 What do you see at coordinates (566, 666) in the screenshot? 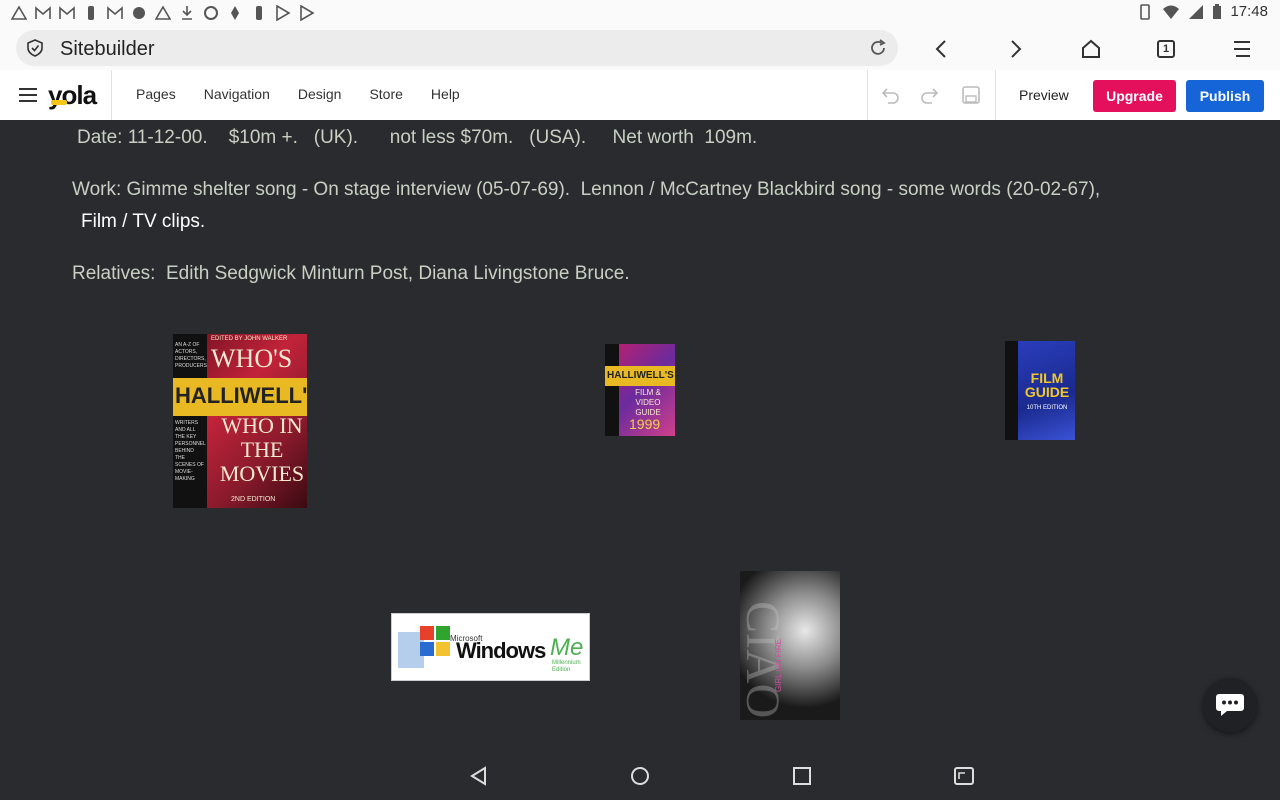
I see `millennium-text: Millennium Edition` at bounding box center [566, 666].